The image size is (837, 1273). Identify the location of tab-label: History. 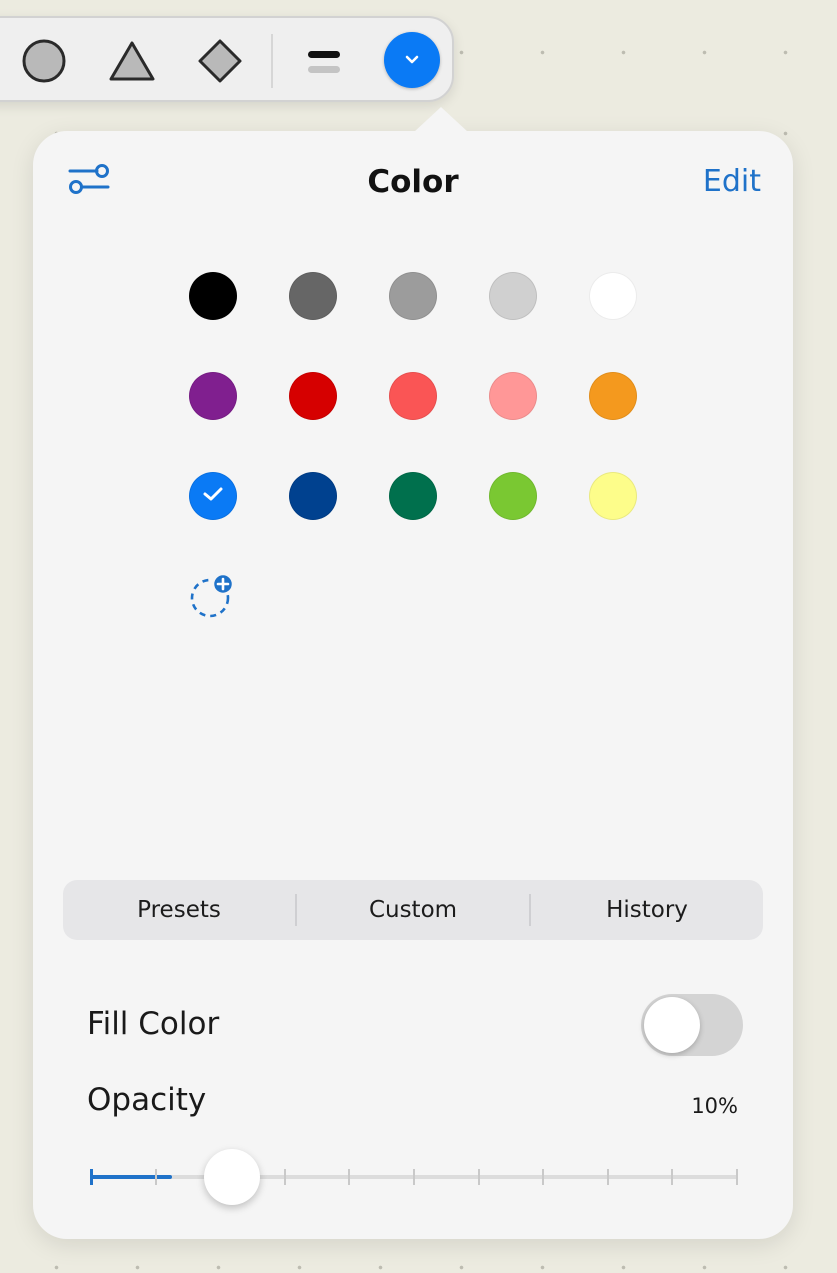
(647, 910).